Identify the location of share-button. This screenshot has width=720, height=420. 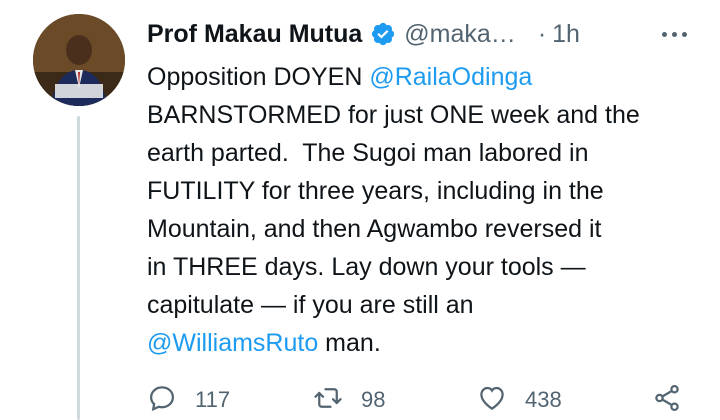
(667, 400).